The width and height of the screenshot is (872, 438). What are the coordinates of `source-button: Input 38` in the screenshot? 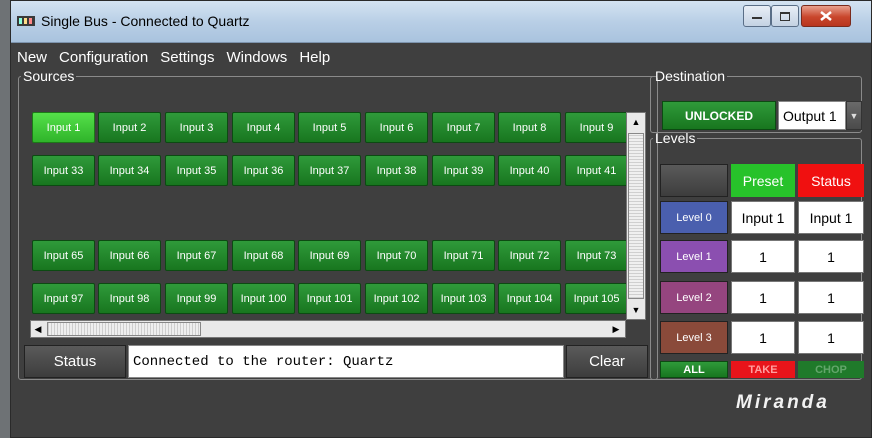 It's located at (396, 170).